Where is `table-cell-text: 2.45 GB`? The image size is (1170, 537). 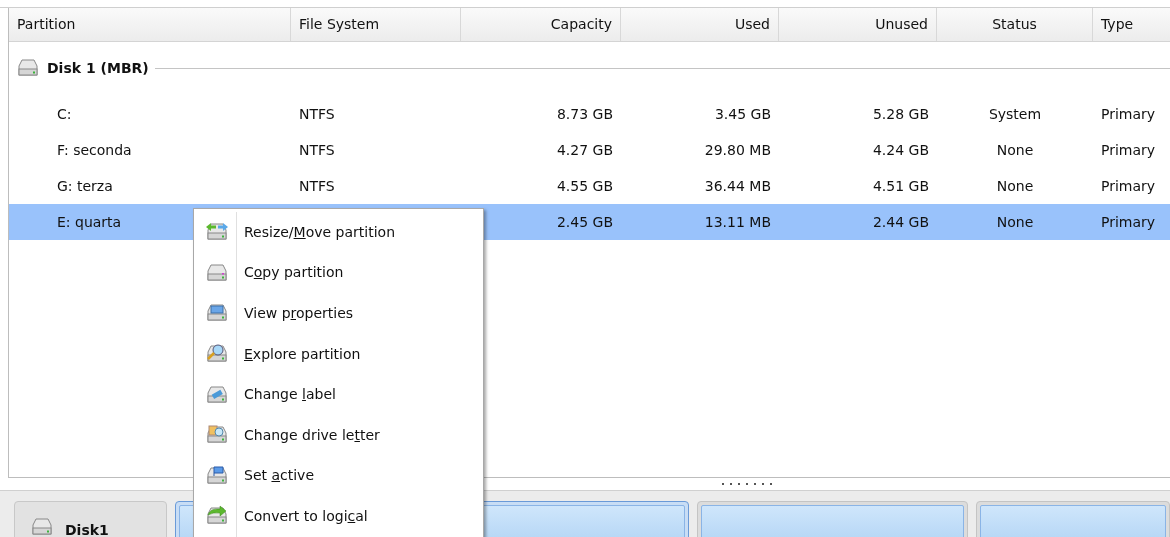 table-cell-text: 2.45 GB is located at coordinates (584, 222).